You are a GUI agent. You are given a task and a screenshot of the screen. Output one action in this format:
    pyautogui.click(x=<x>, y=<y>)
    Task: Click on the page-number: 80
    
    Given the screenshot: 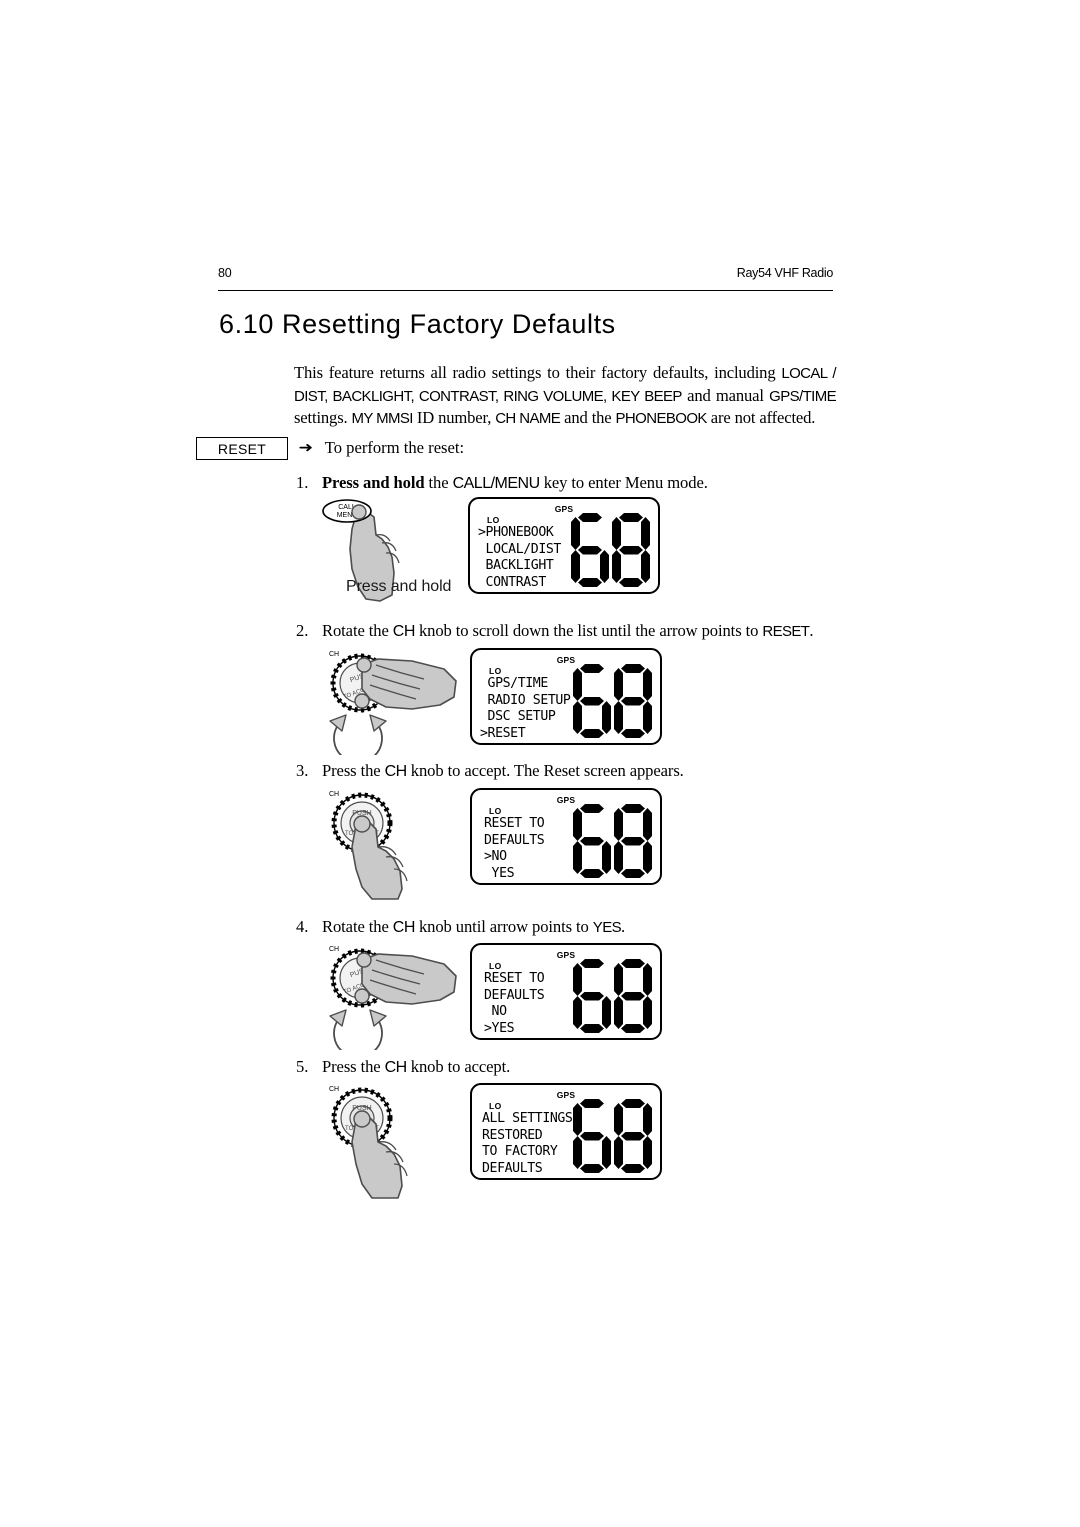 What is the action you would take?
    pyautogui.click(x=225, y=273)
    